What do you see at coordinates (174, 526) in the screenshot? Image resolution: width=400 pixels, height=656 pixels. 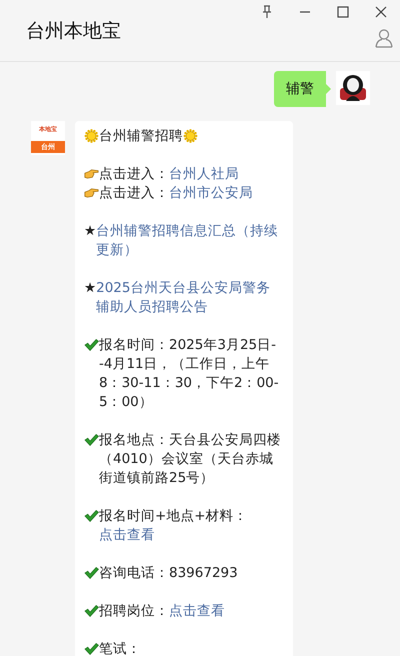 I see `message-text: 报名时间+地点+材料： 点击查看` at bounding box center [174, 526].